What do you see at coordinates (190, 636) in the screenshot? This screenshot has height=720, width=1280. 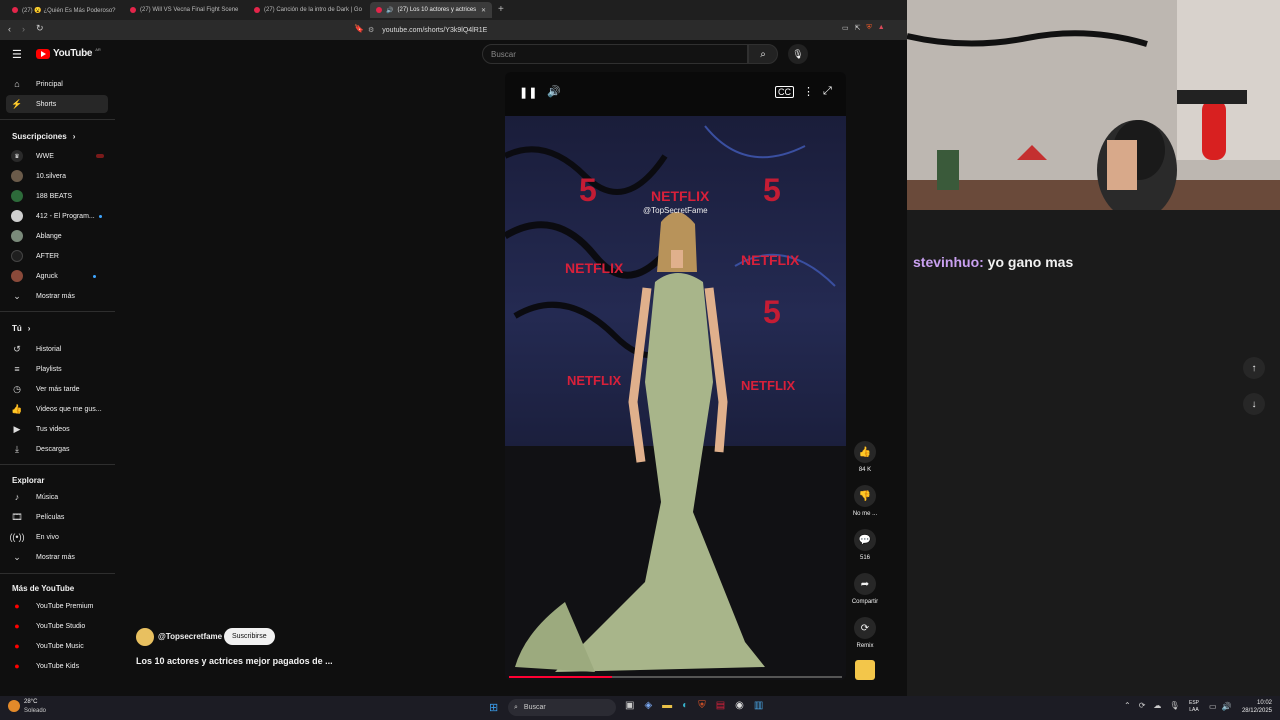 I see `channel-name: @Topsecretfame` at bounding box center [190, 636].